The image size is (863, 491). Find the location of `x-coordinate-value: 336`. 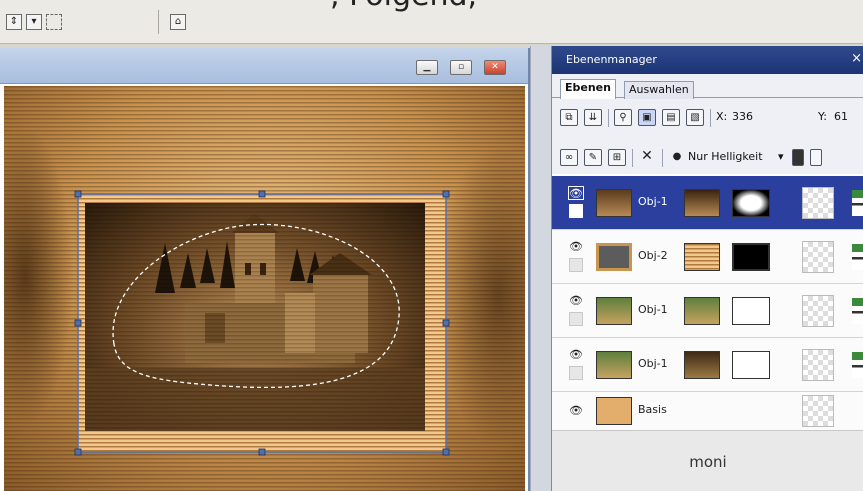

x-coordinate-value: 336 is located at coordinates (742, 116).